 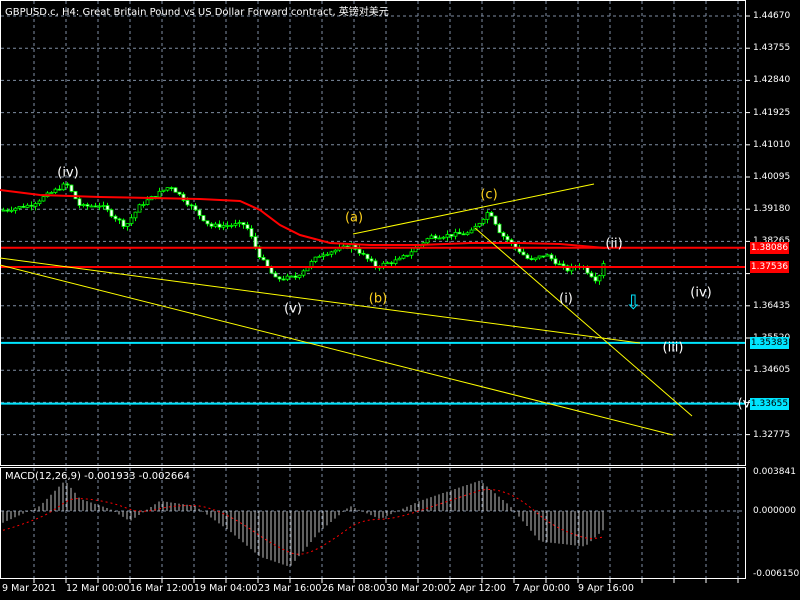 I want to click on macd-label-zero: 0.000000, so click(x=774, y=511).